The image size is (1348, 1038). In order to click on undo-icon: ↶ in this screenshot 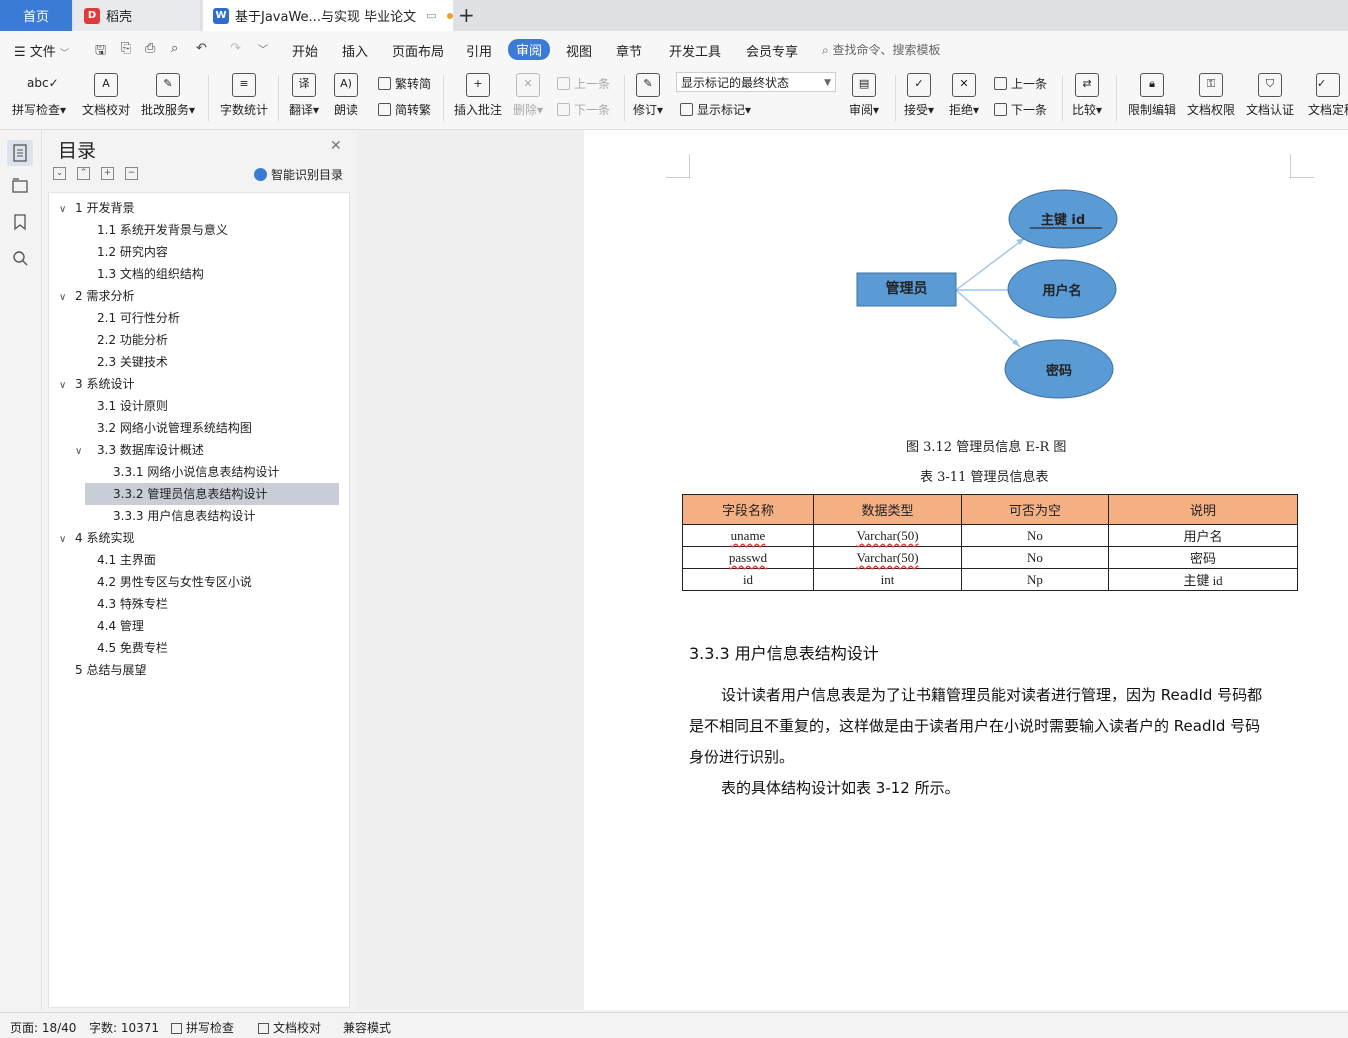, I will do `click(201, 48)`.